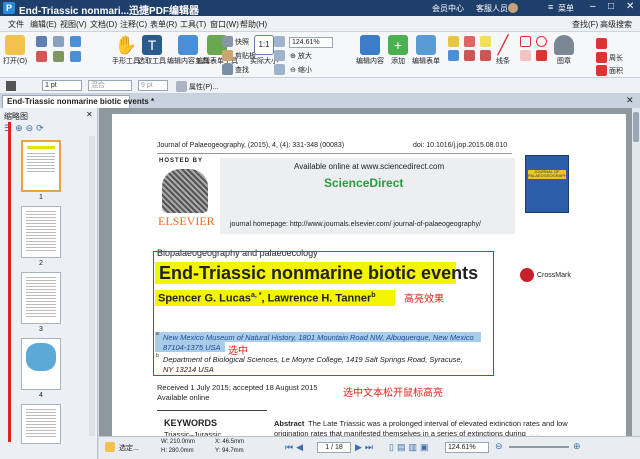  What do you see at coordinates (152, 50) in the screenshot?
I see `select-tool-button: T 选取工具` at bounding box center [152, 50].